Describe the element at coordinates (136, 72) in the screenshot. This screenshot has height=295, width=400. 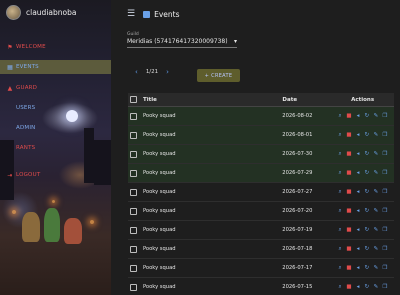
I see `prev-page-icon: ‹` at that location.